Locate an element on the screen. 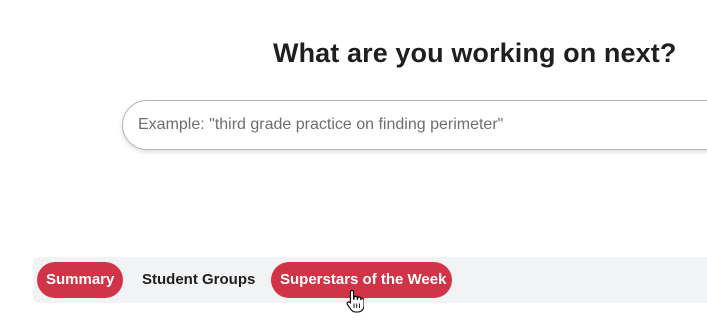  search-input is located at coordinates (422, 125).